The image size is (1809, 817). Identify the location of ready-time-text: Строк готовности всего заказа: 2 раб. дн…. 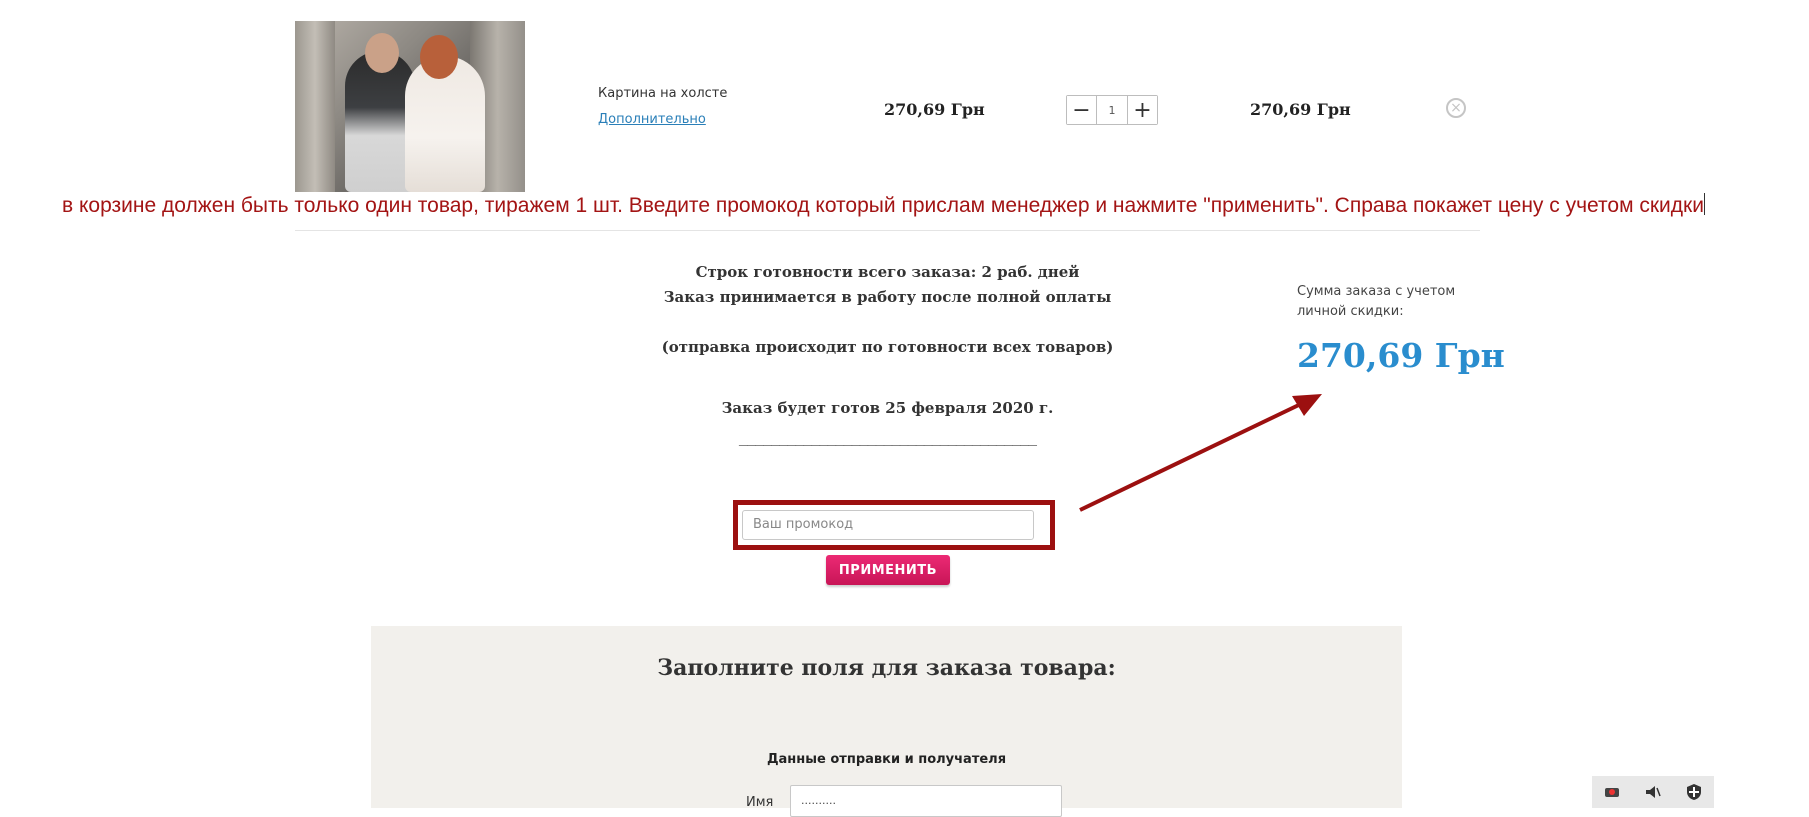
(887, 272).